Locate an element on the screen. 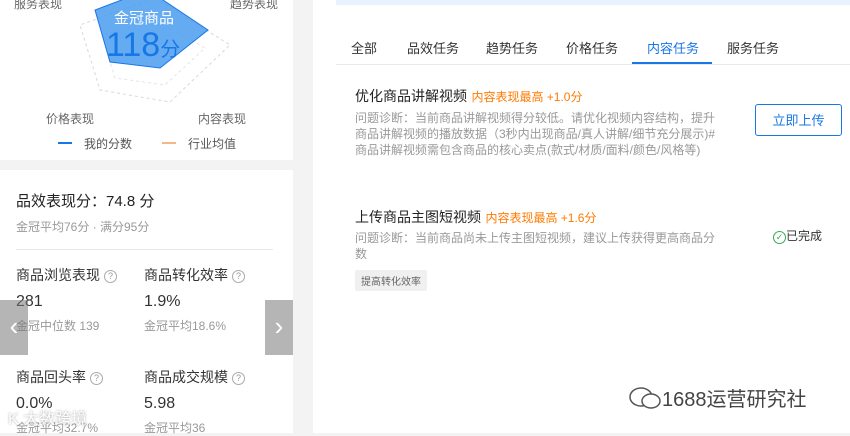  summary-subtitle: 金冠平均76分 · 满分95分 is located at coordinates (83, 227).